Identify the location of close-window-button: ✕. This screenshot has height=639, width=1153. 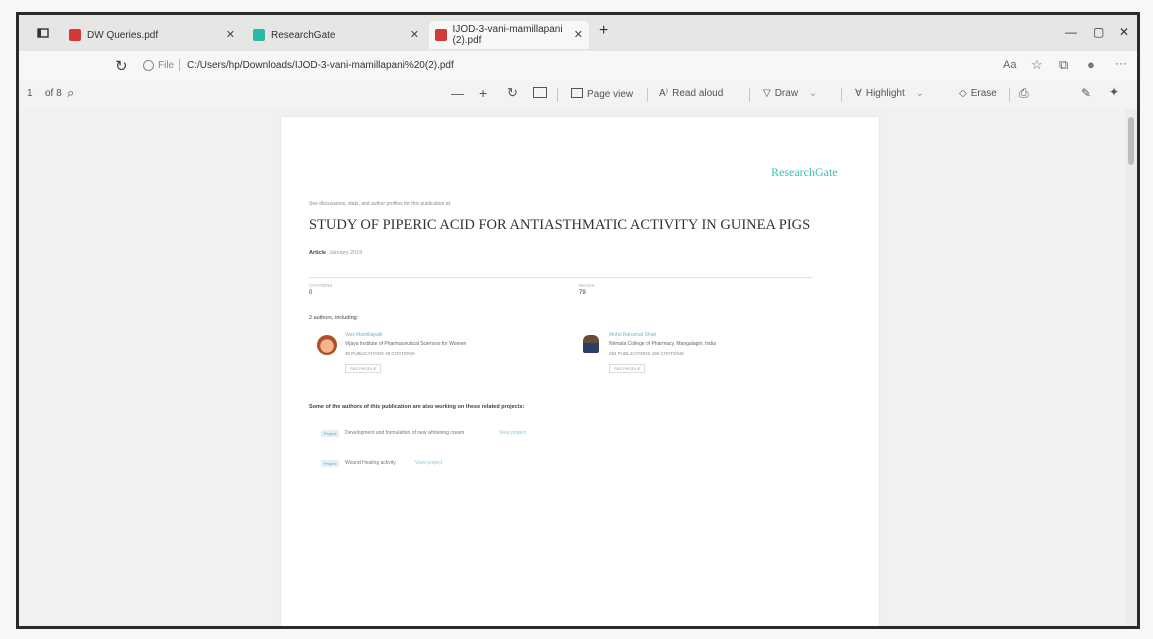
(1124, 32).